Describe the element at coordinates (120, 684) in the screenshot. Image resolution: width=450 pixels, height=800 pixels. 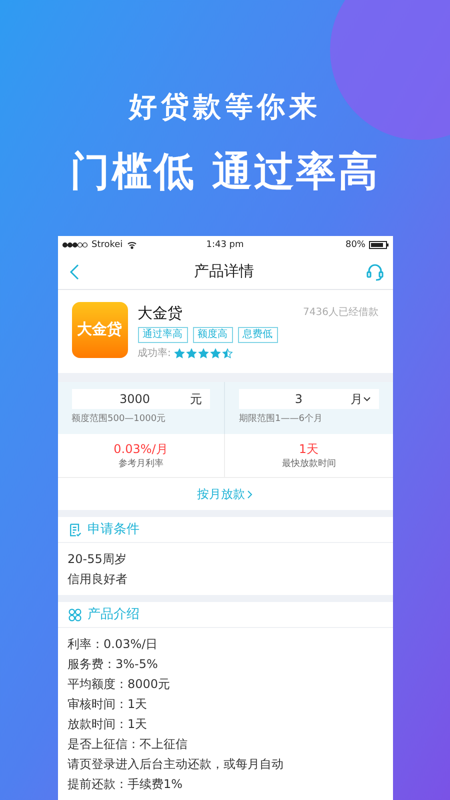
I see `info-line: 平均额度：8000元` at that location.